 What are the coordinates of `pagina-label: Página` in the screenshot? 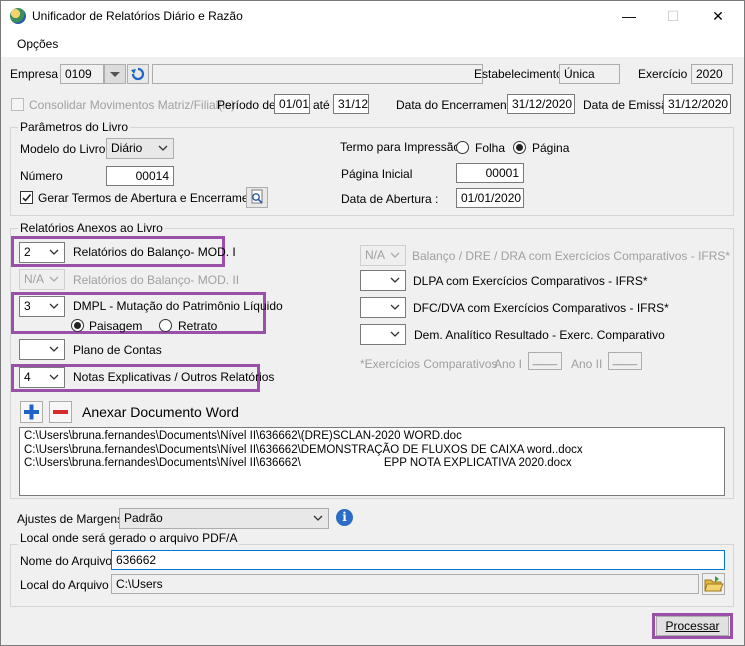 It's located at (551, 148).